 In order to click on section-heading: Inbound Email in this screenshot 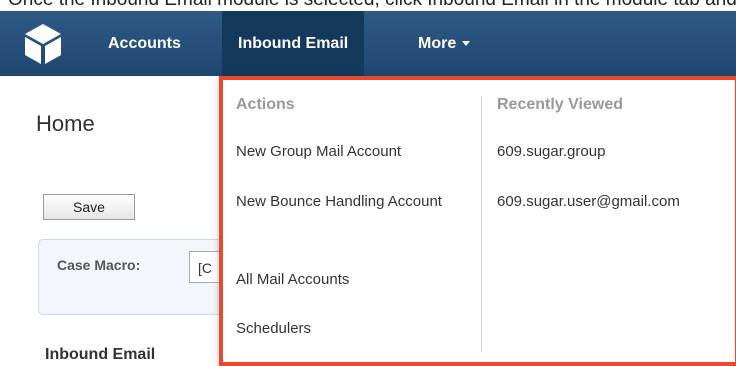, I will do `click(100, 354)`.